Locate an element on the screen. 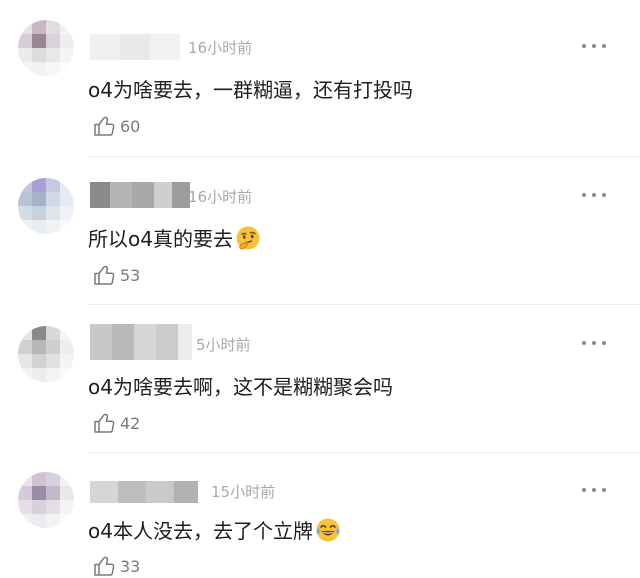 Image resolution: width=640 pixels, height=578 pixels. like-count: 53 is located at coordinates (130, 275).